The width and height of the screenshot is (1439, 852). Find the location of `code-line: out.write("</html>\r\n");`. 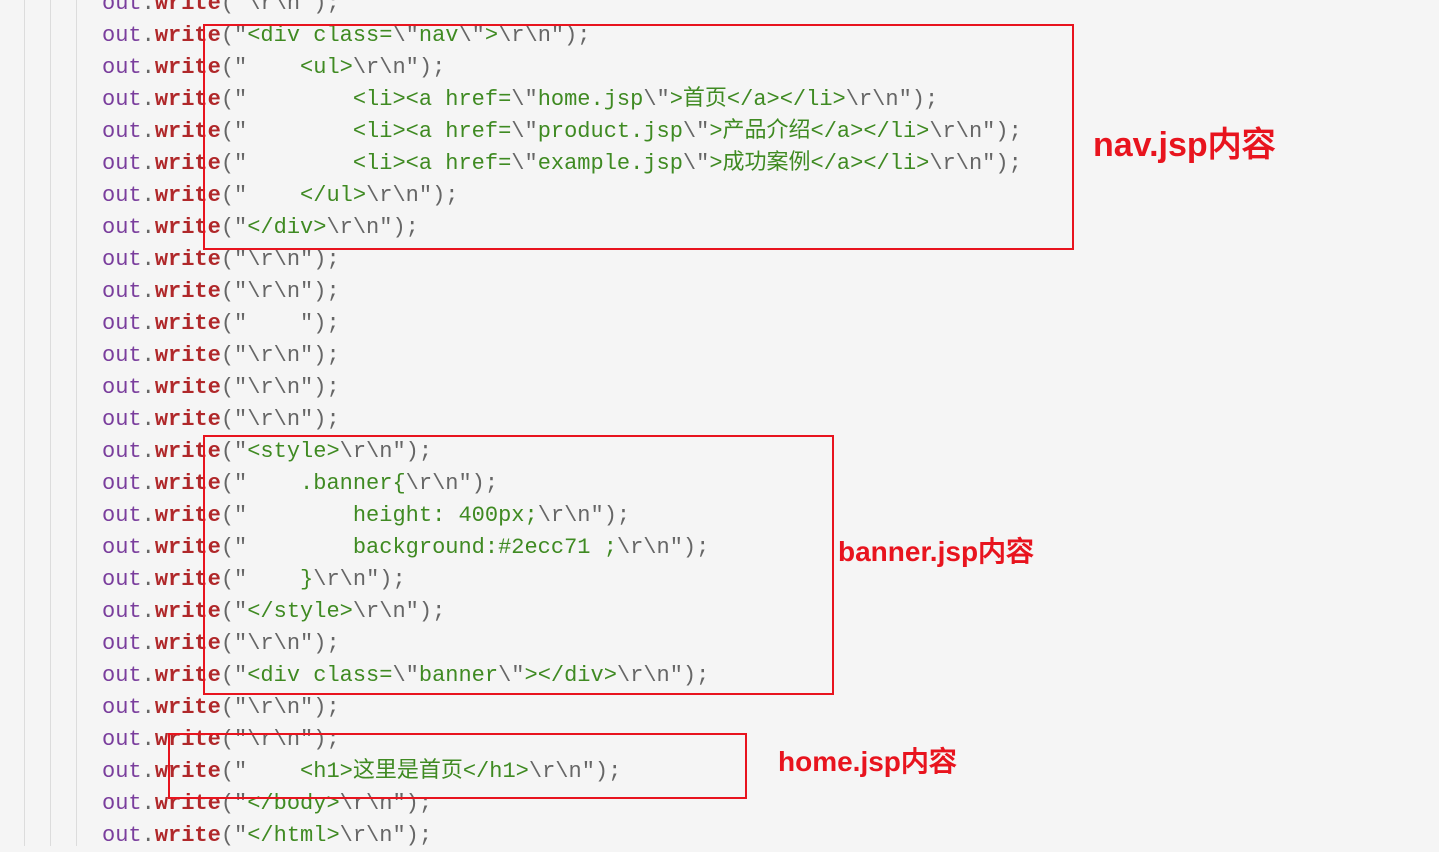

code-line: out.write("</html>\r\n"); is located at coordinates (562, 836).